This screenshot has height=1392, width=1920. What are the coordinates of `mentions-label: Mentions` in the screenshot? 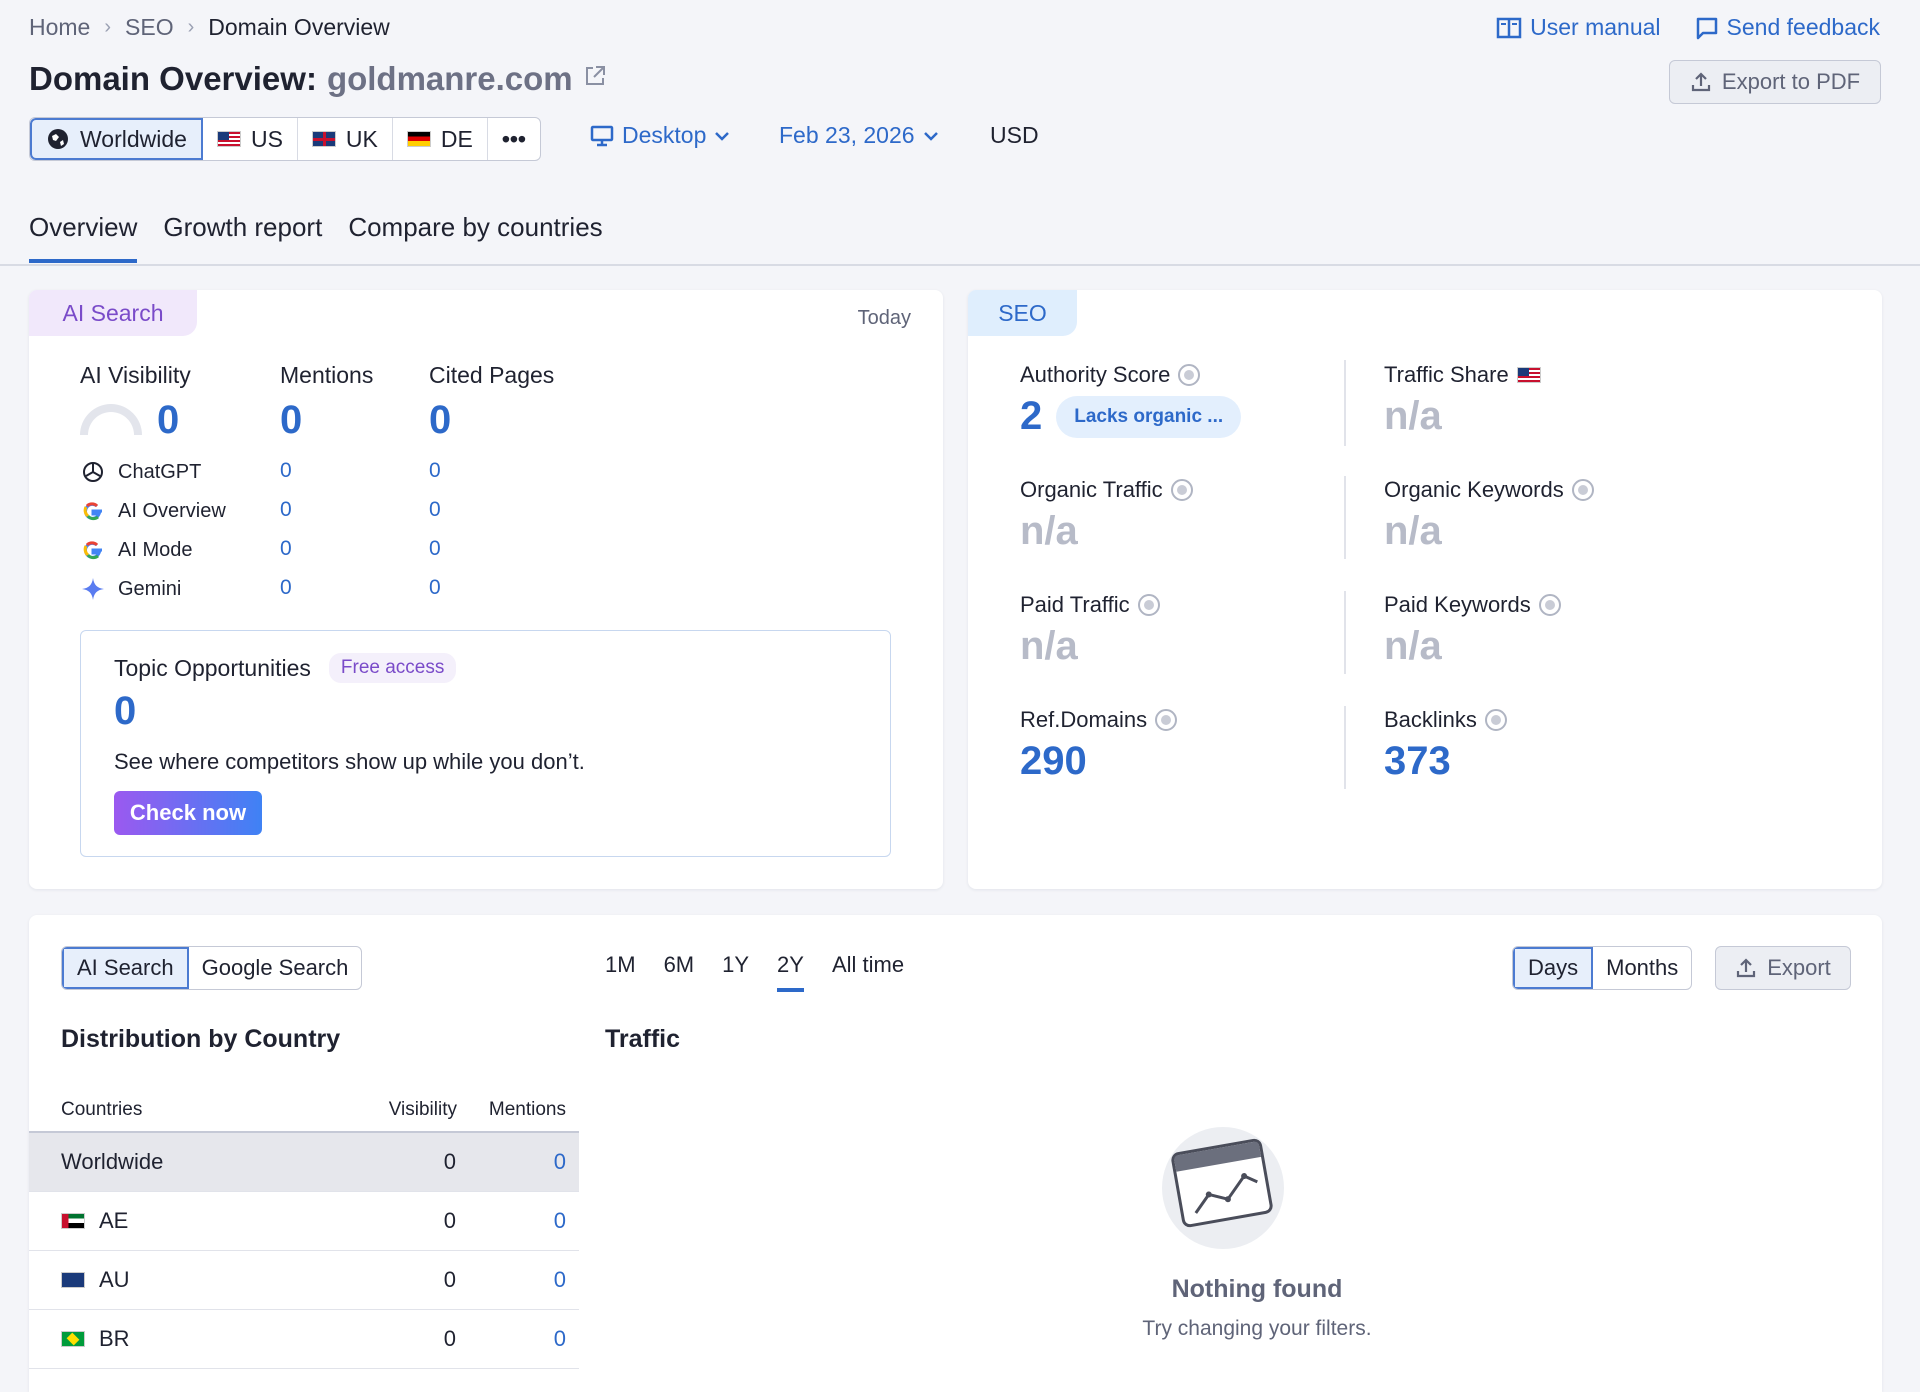 It's located at (327, 375).